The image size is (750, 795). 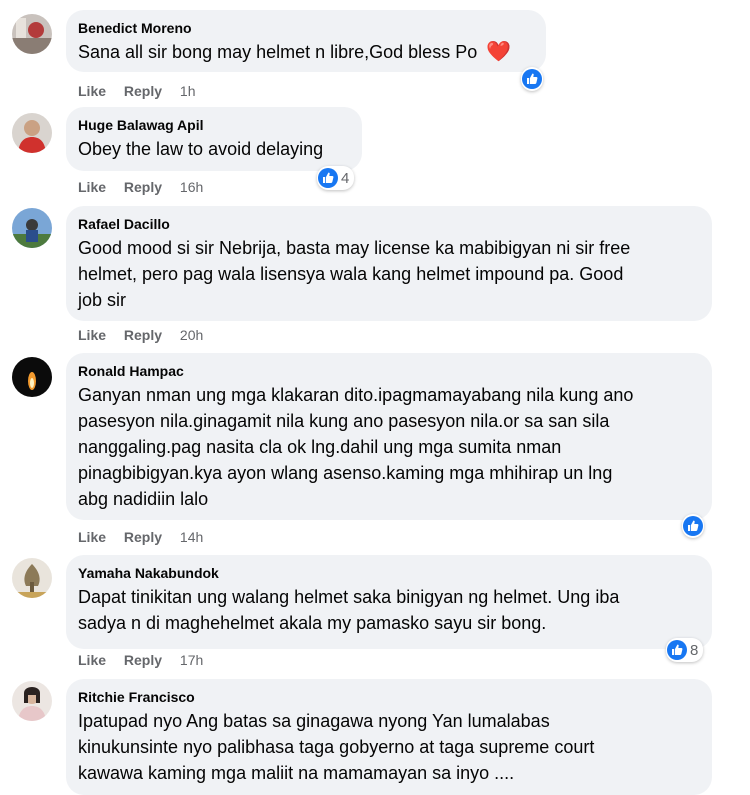 What do you see at coordinates (191, 660) in the screenshot?
I see `comment-time: 17h` at bounding box center [191, 660].